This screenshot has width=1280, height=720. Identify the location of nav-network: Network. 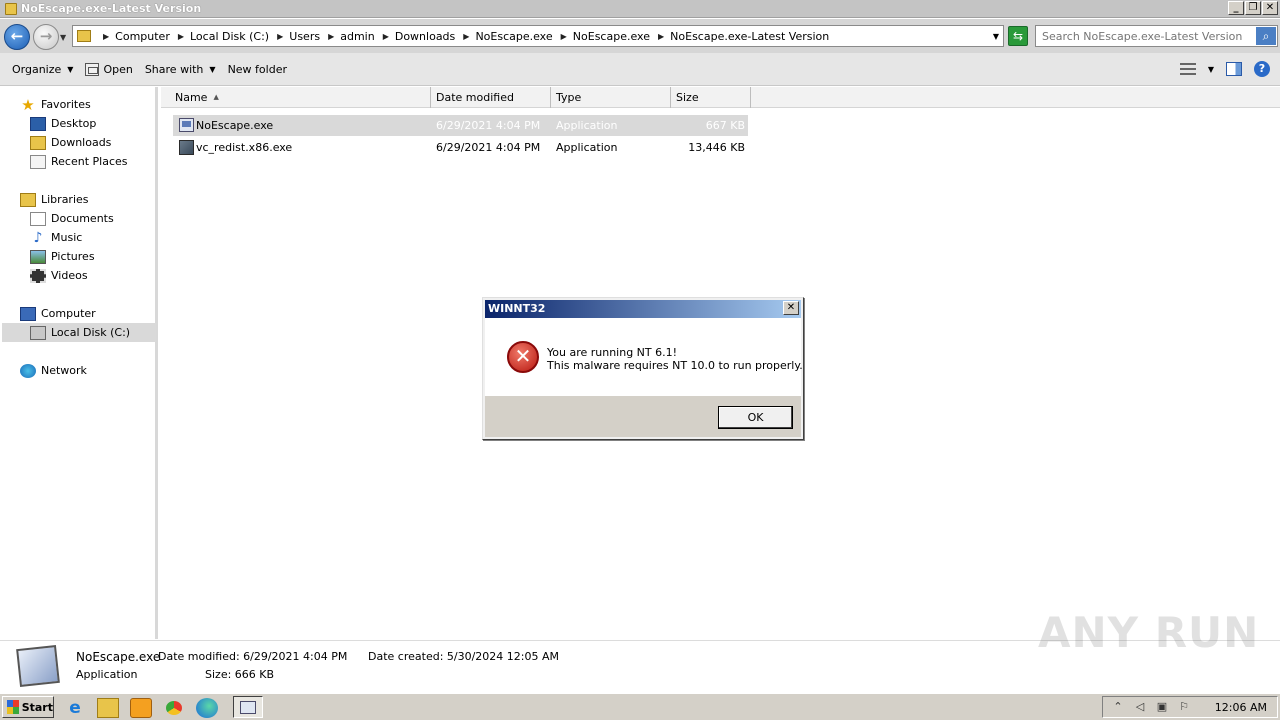
(53, 370).